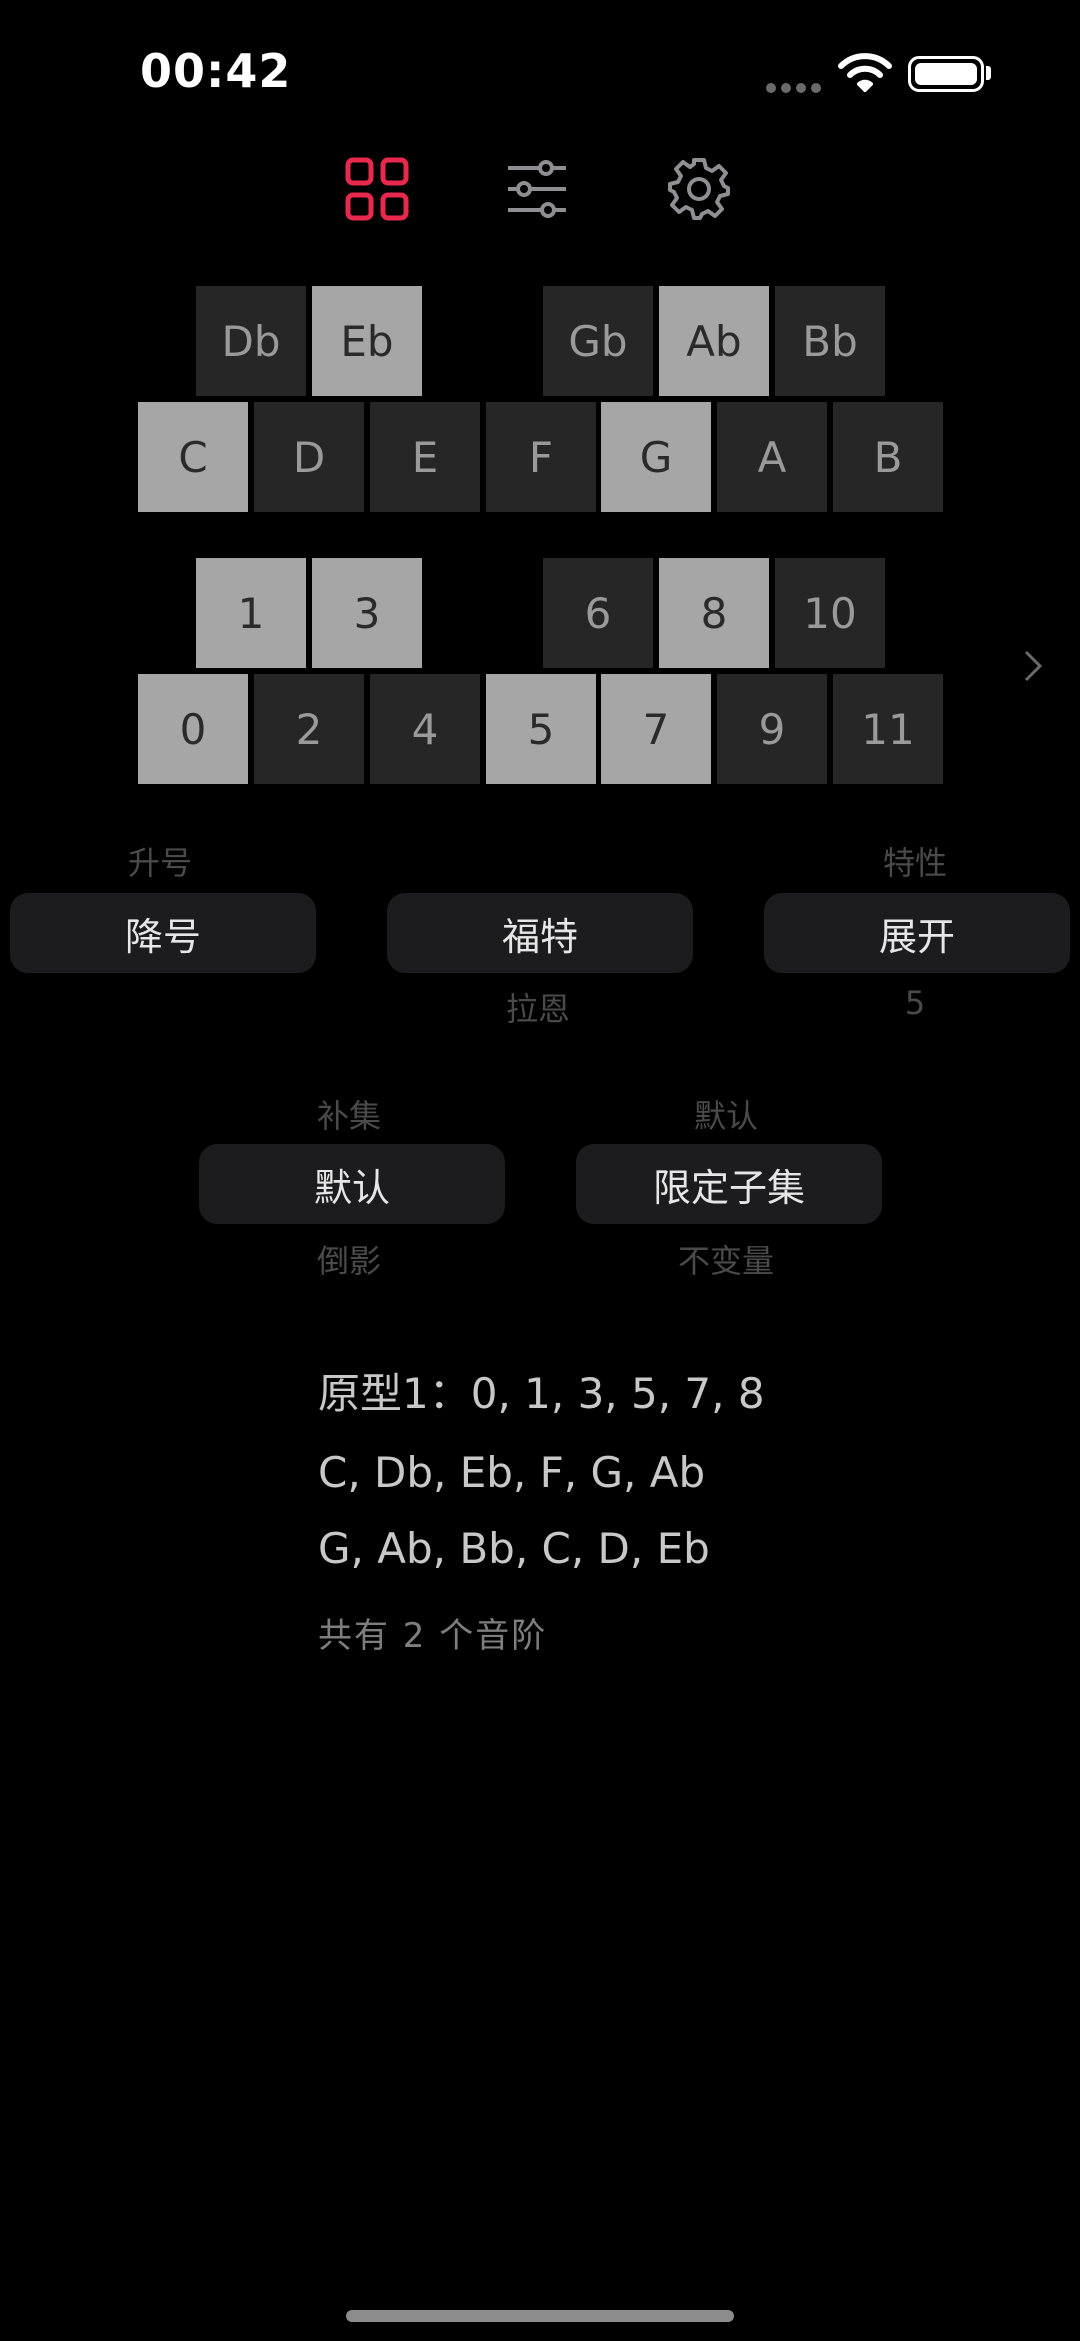  I want to click on note-key-d: D, so click(309, 457).